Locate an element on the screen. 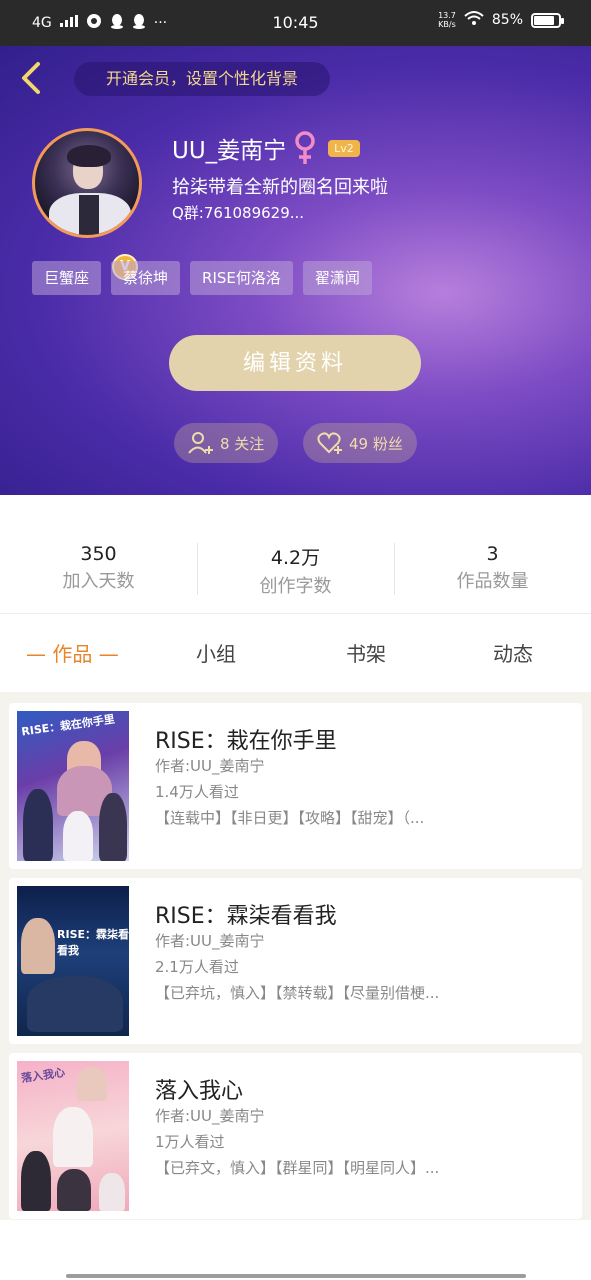 This screenshot has width=591, height=1280. tag-idol-1: 蔡徐坤 is located at coordinates (146, 278).